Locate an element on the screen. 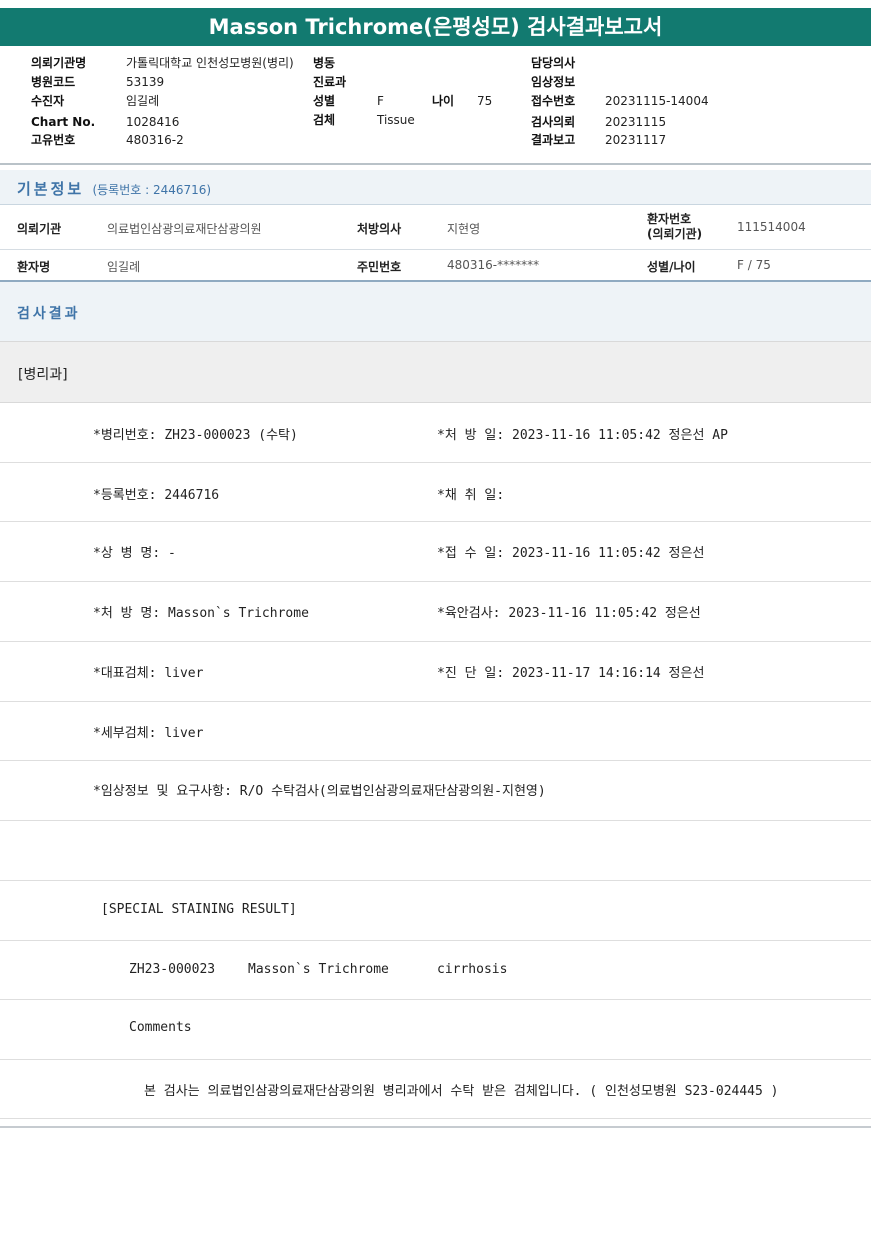  header-label-ward: 병동 is located at coordinates (324, 63).